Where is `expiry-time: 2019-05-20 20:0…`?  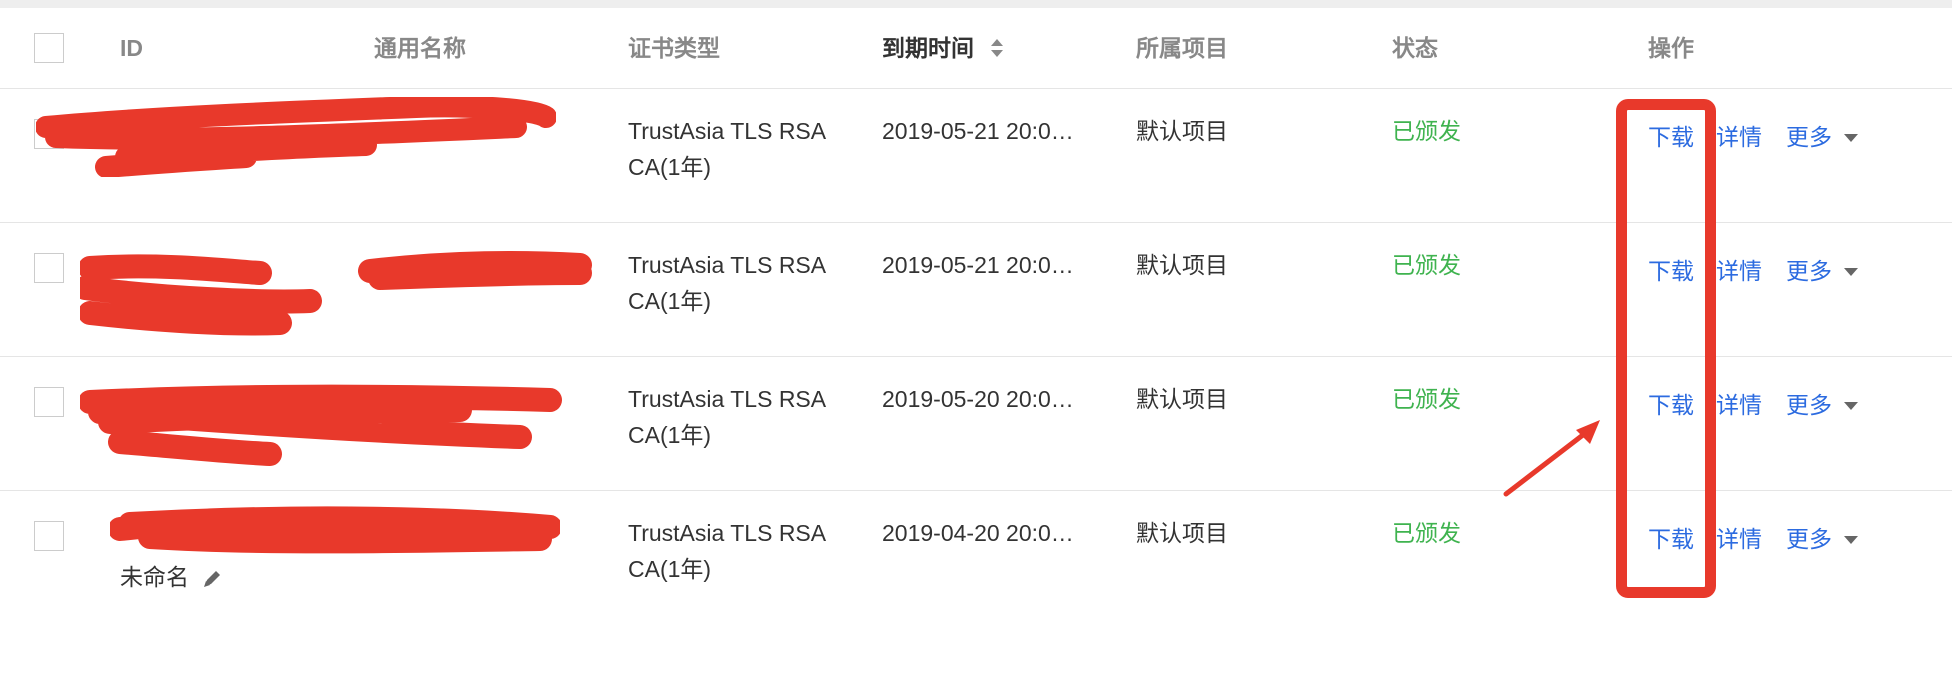
expiry-time: 2019-05-20 20:0… is located at coordinates (978, 399).